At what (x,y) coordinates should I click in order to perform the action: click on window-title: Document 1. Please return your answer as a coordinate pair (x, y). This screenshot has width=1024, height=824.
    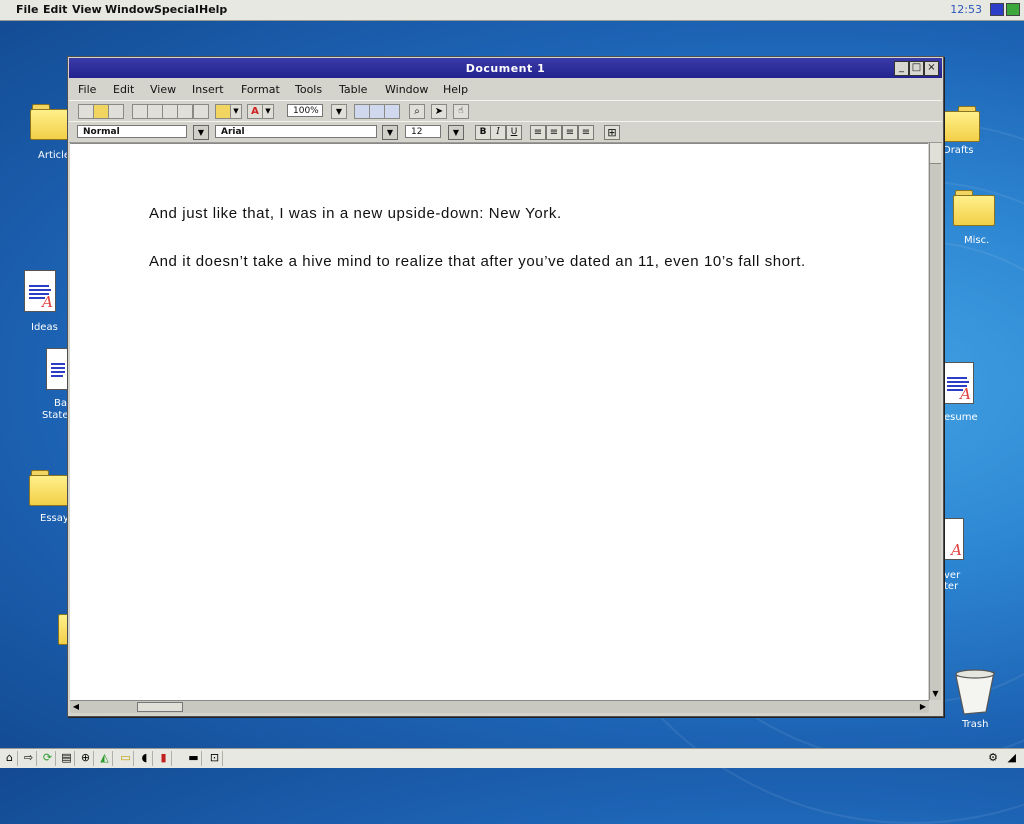
    Looking at the image, I should click on (505, 68).